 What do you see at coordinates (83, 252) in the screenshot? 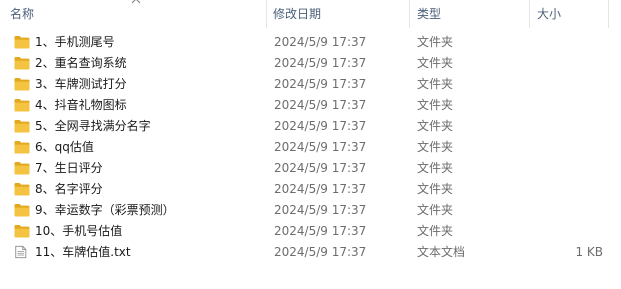
I see `file-name: 11、车牌估值.txt` at bounding box center [83, 252].